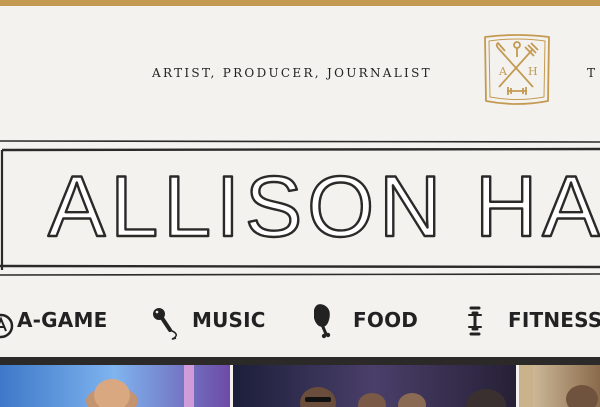 The width and height of the screenshot is (600, 407). I want to click on logo-letter-h: H, so click(533, 71).